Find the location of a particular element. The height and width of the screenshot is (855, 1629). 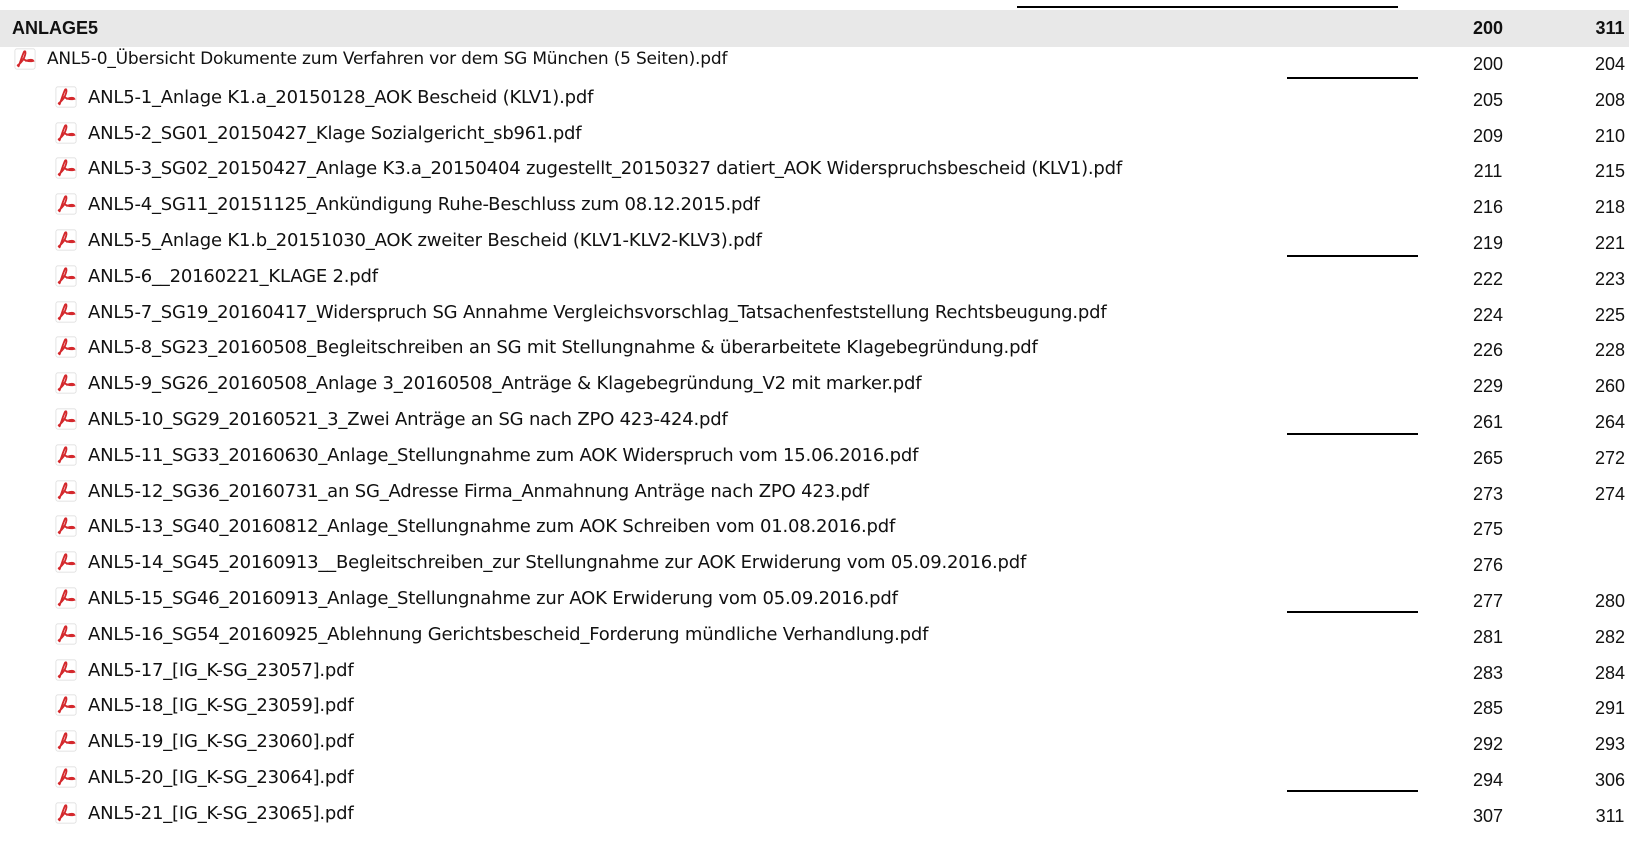

start-page: 265 is located at coordinates (1488, 457).